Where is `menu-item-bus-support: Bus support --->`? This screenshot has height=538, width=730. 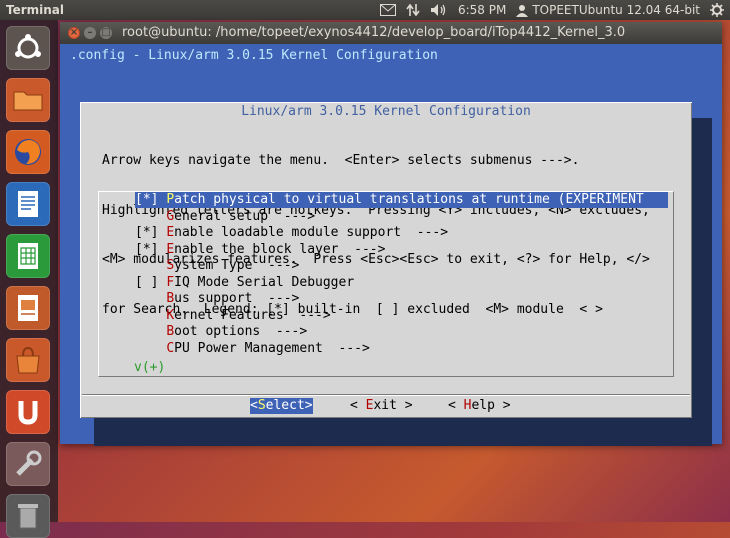
menu-item-bus-support: Bus support ---> is located at coordinates (217, 299).